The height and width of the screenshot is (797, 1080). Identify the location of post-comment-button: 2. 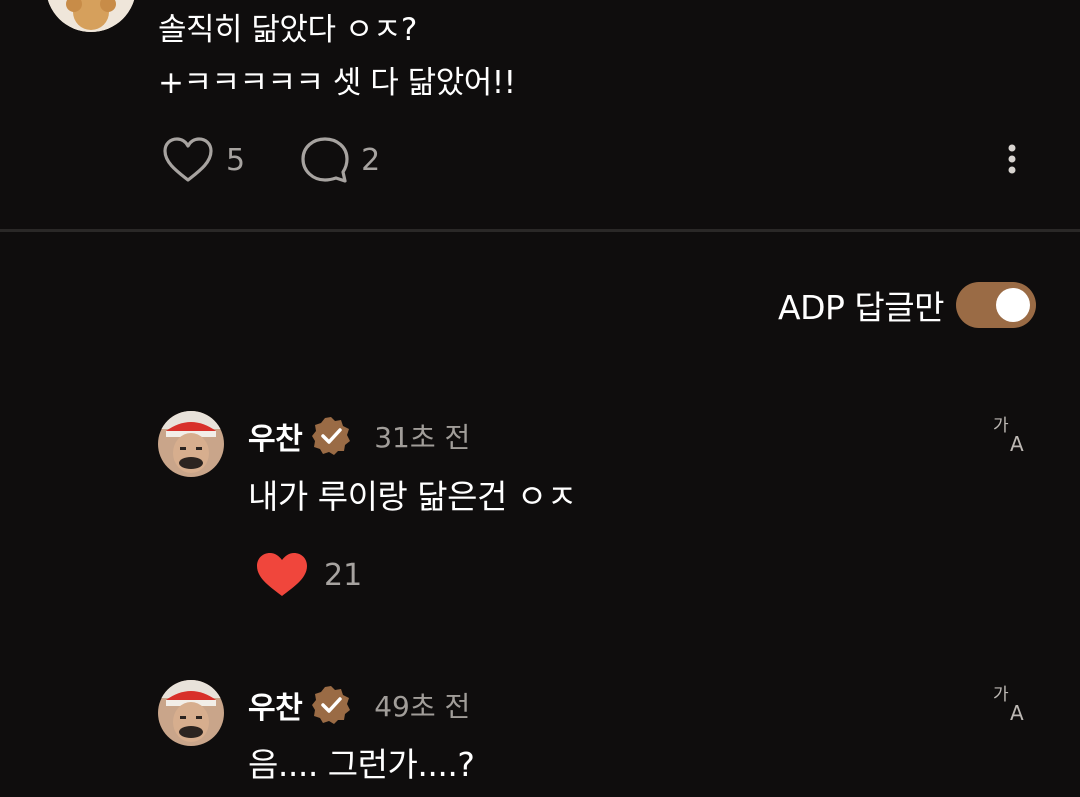
(339, 160).